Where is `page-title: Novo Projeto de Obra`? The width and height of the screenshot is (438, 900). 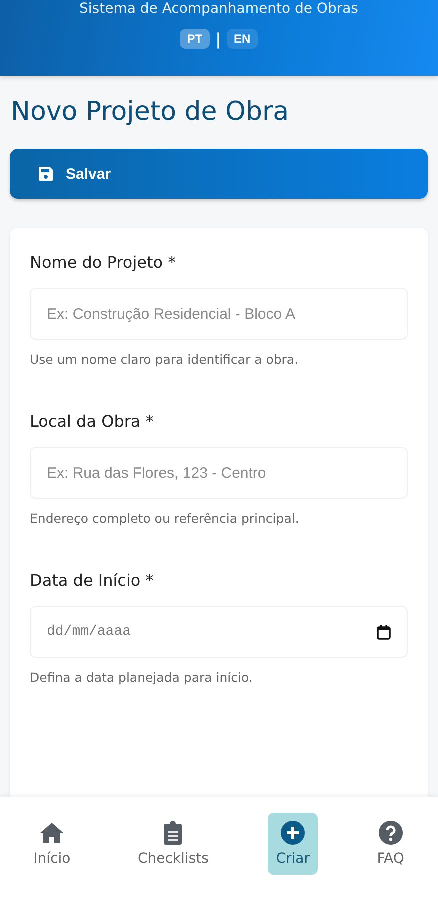 page-title: Novo Projeto de Obra is located at coordinates (150, 112).